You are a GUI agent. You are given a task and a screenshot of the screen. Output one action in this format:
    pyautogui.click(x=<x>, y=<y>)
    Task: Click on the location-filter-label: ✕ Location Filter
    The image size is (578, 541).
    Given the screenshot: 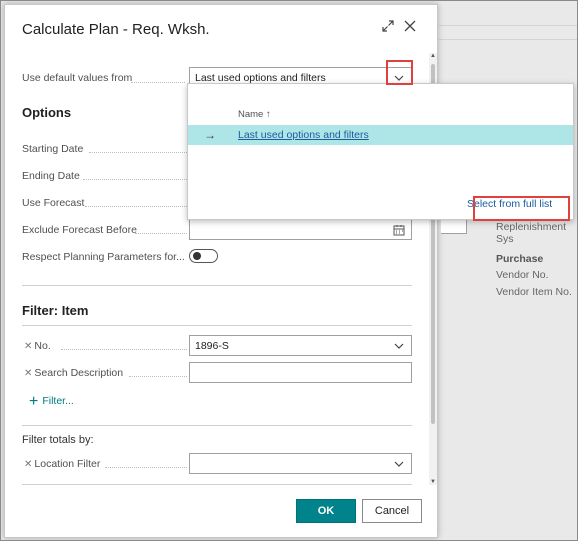 What is the action you would take?
    pyautogui.click(x=62, y=464)
    